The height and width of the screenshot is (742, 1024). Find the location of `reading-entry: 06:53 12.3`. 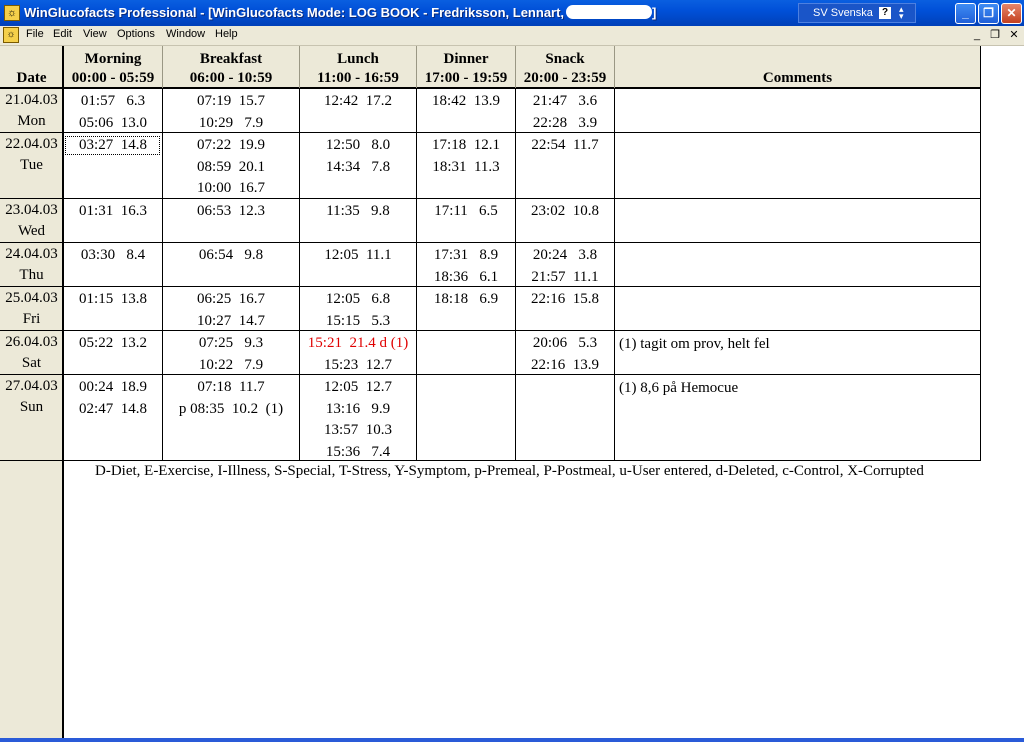

reading-entry: 06:53 12.3 is located at coordinates (231, 212).